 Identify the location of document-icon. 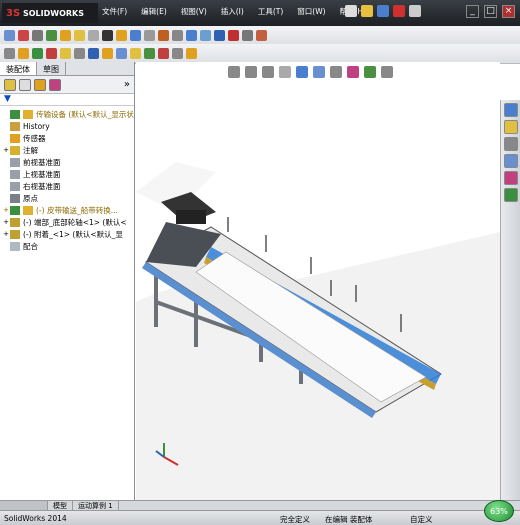
(261, 35).